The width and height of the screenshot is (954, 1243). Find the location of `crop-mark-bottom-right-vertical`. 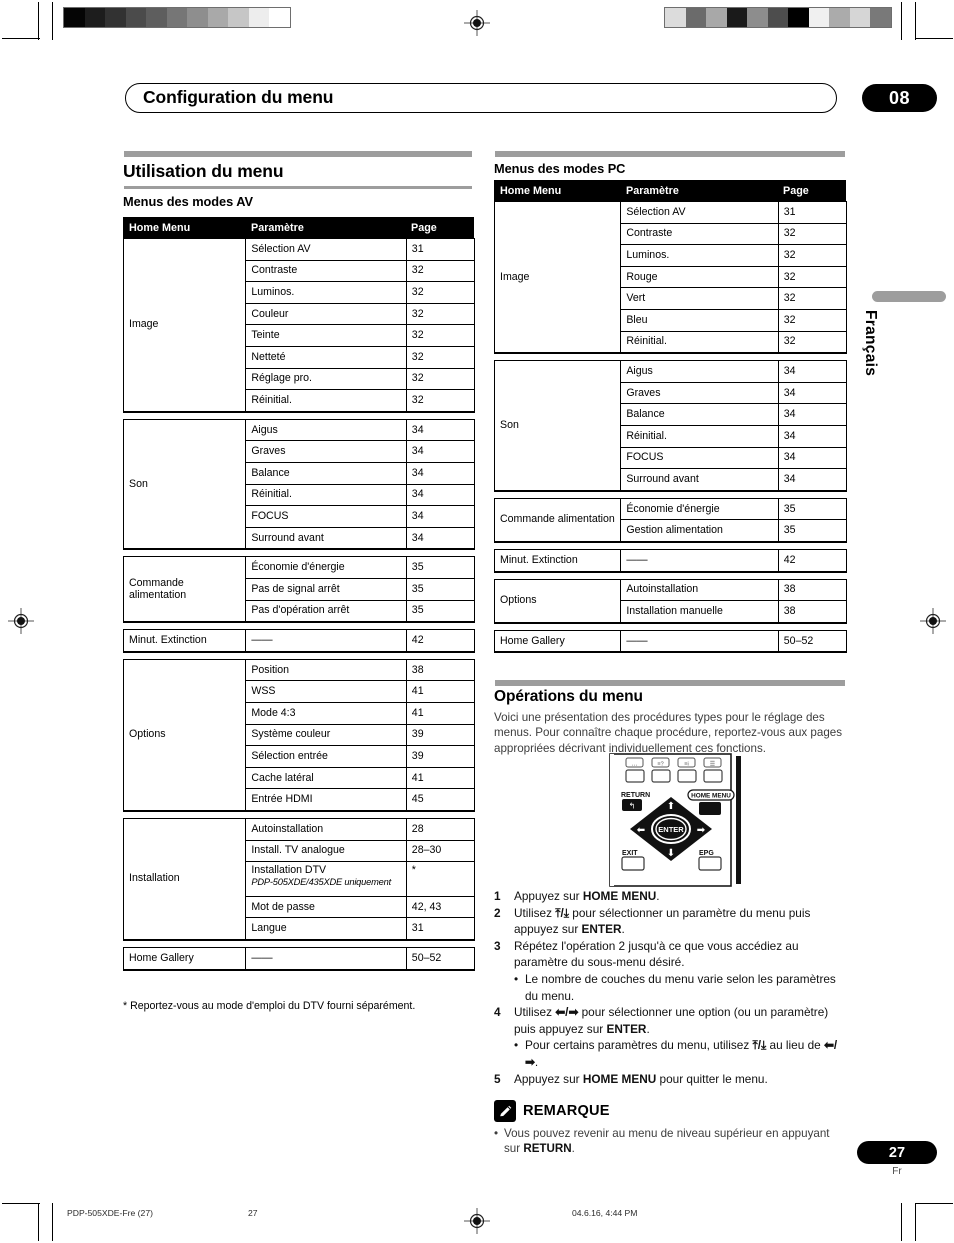

crop-mark-bottom-right-vertical is located at coordinates (915, 1222).